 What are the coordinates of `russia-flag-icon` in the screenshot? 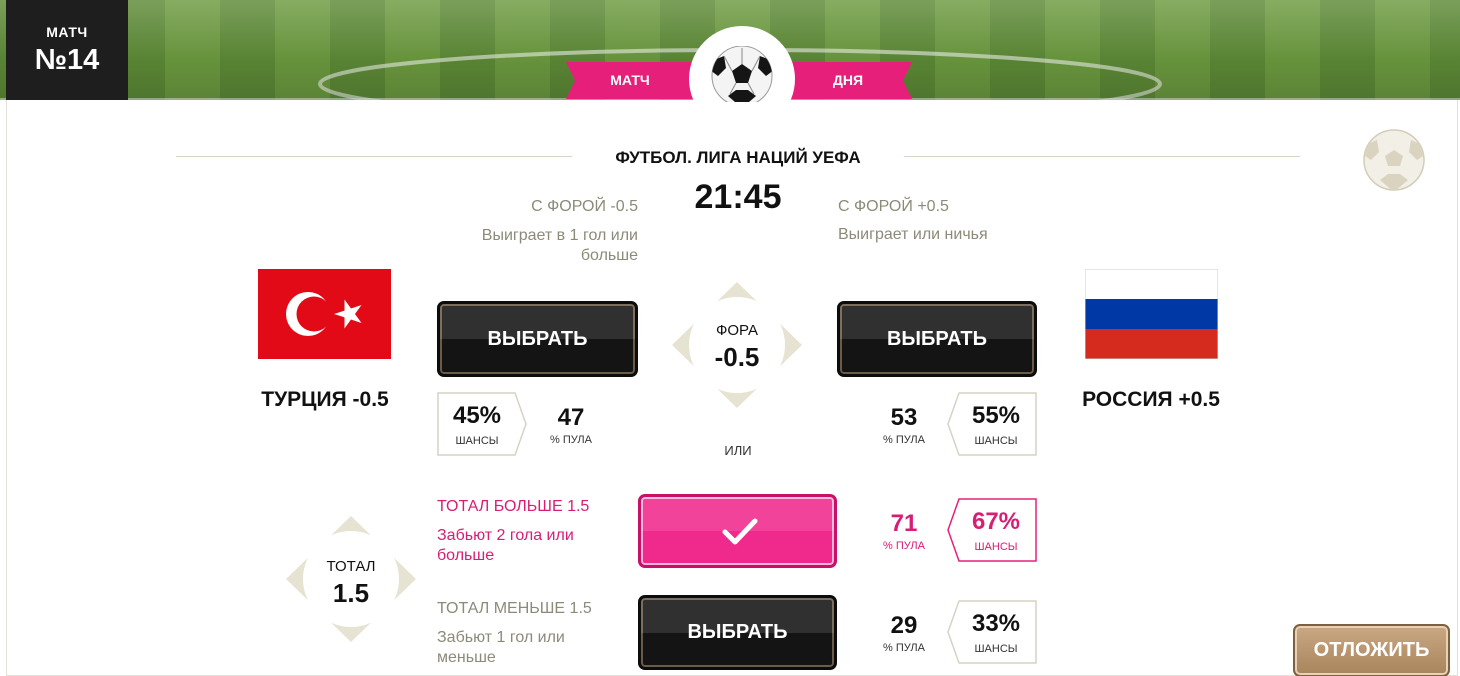 It's located at (1151, 314).